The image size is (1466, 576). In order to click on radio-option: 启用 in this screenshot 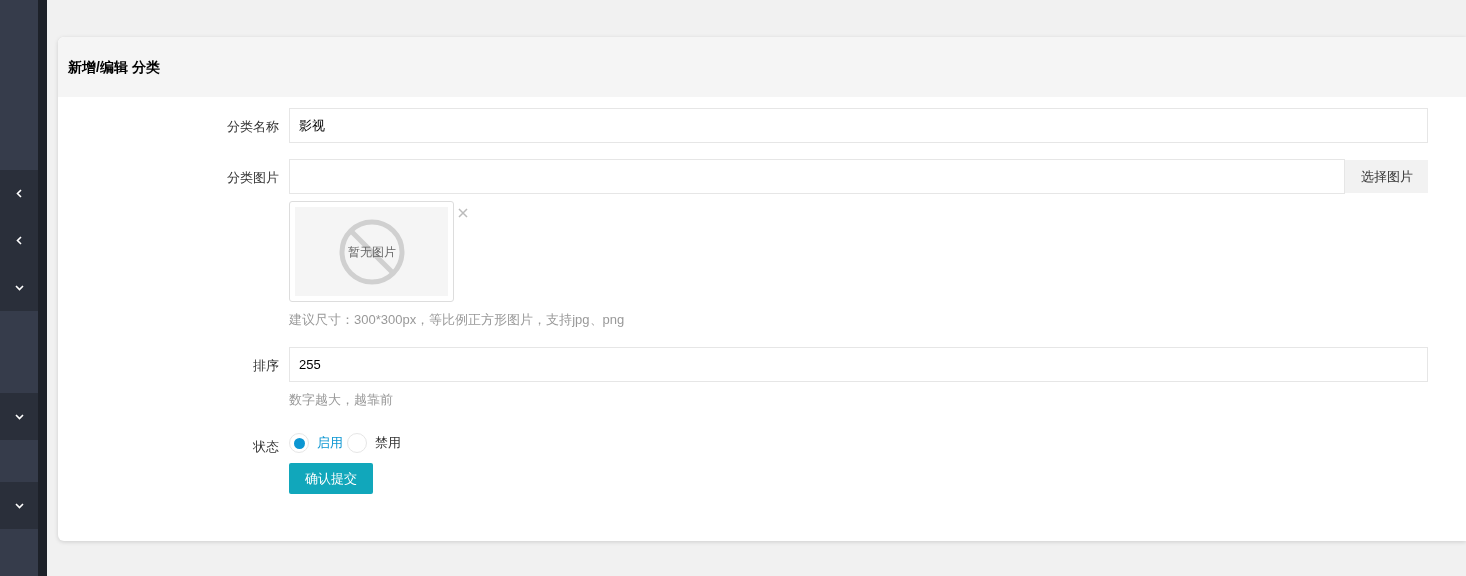, I will do `click(316, 443)`.